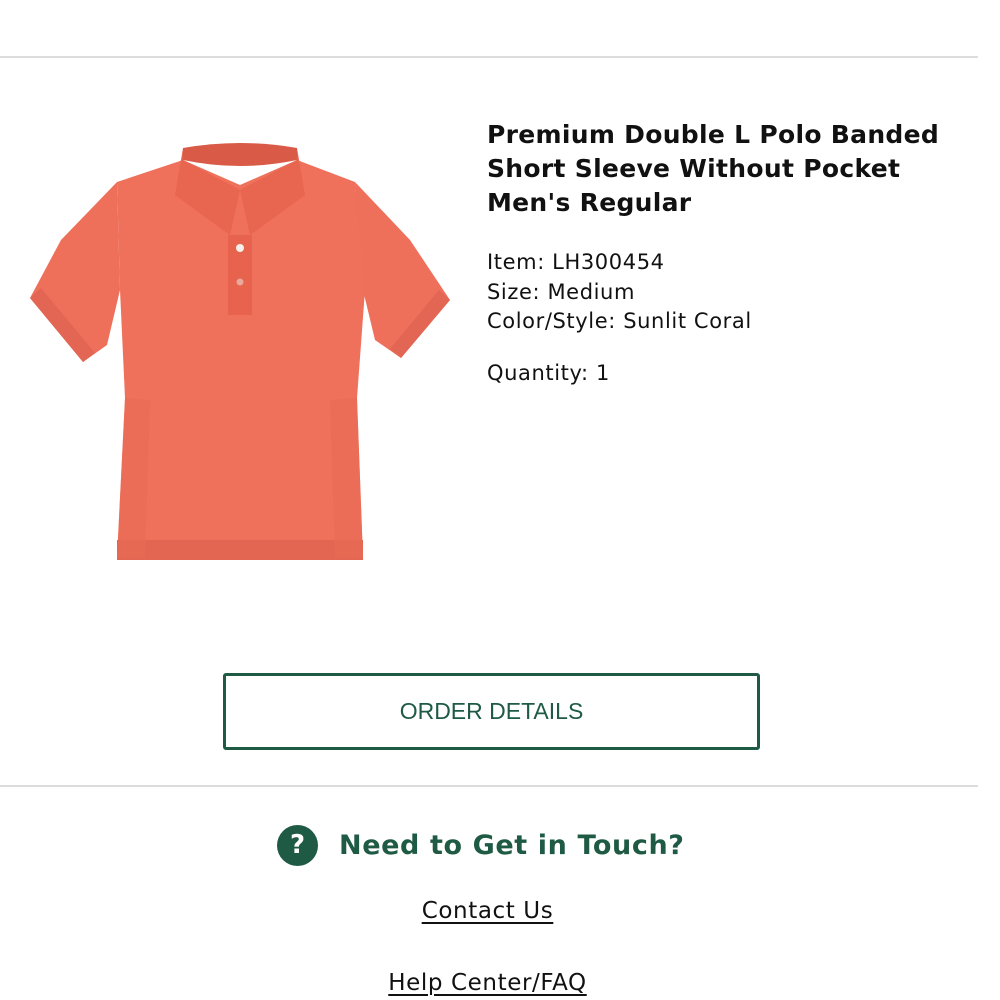 The width and height of the screenshot is (1000, 1000). I want to click on item-number: Item: LH300454, so click(576, 262).